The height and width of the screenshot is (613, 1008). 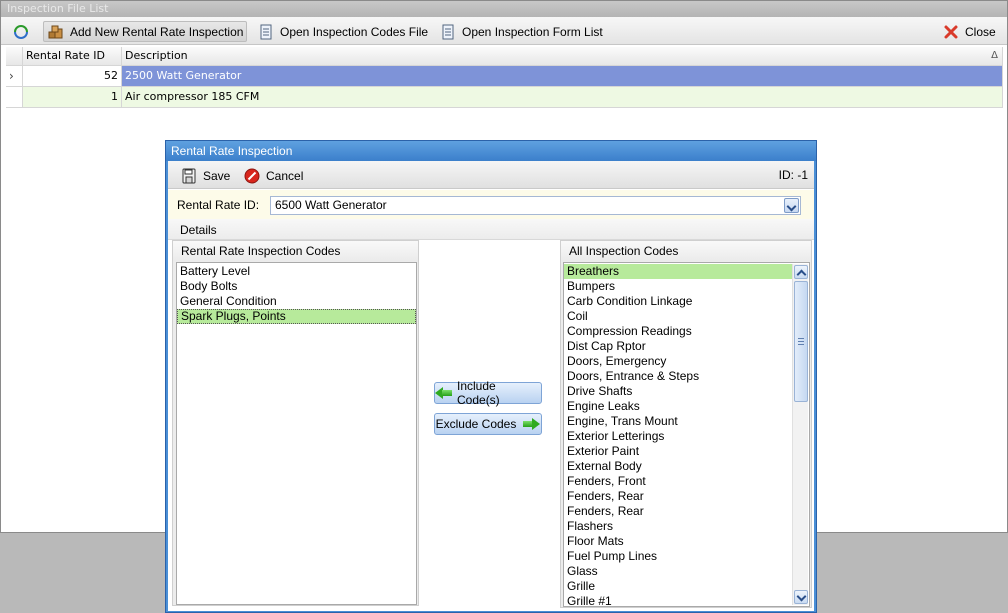 I want to click on rental-rate-row: Rental Rate ID: 6500 Watt Generator, so click(x=491, y=204).